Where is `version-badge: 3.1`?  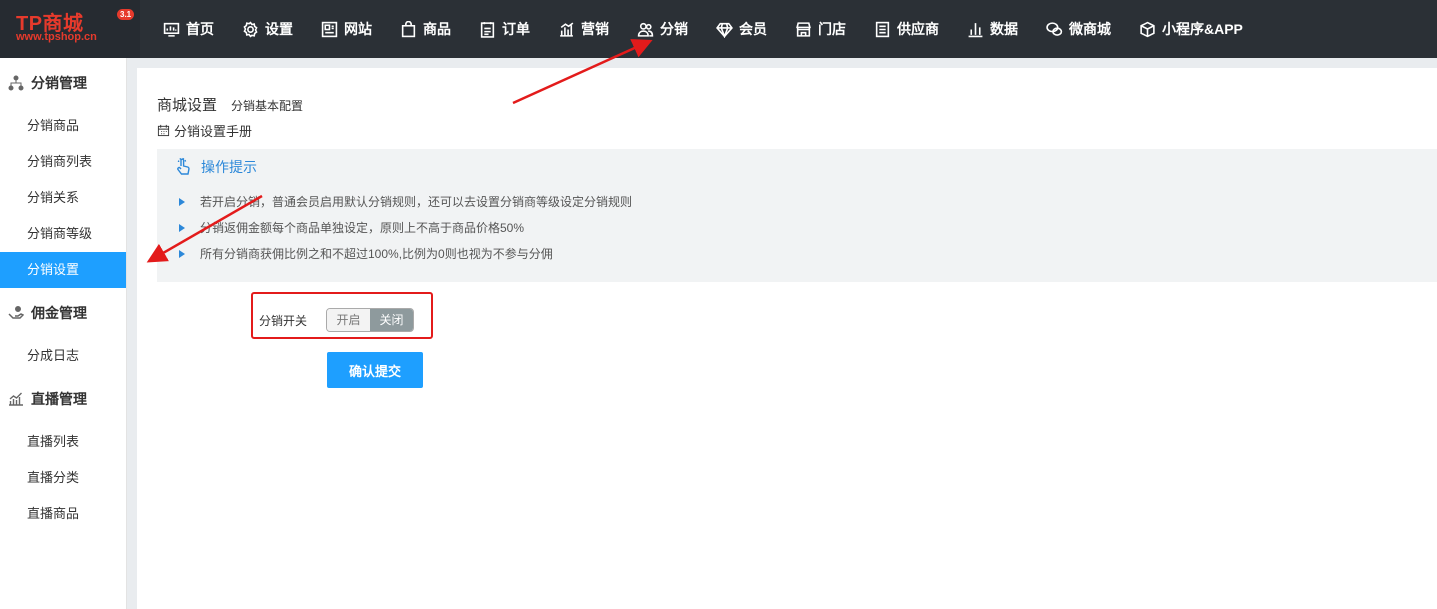
version-badge: 3.1 is located at coordinates (126, 14).